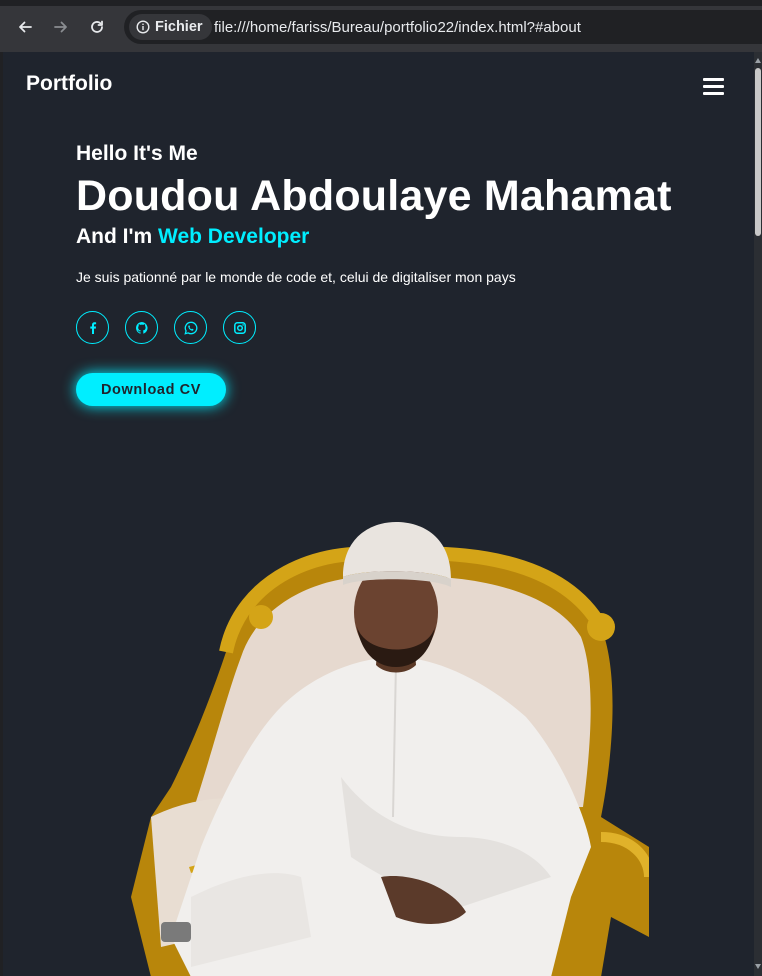  What do you see at coordinates (381, 3) in the screenshot?
I see `tab-strip` at bounding box center [381, 3].